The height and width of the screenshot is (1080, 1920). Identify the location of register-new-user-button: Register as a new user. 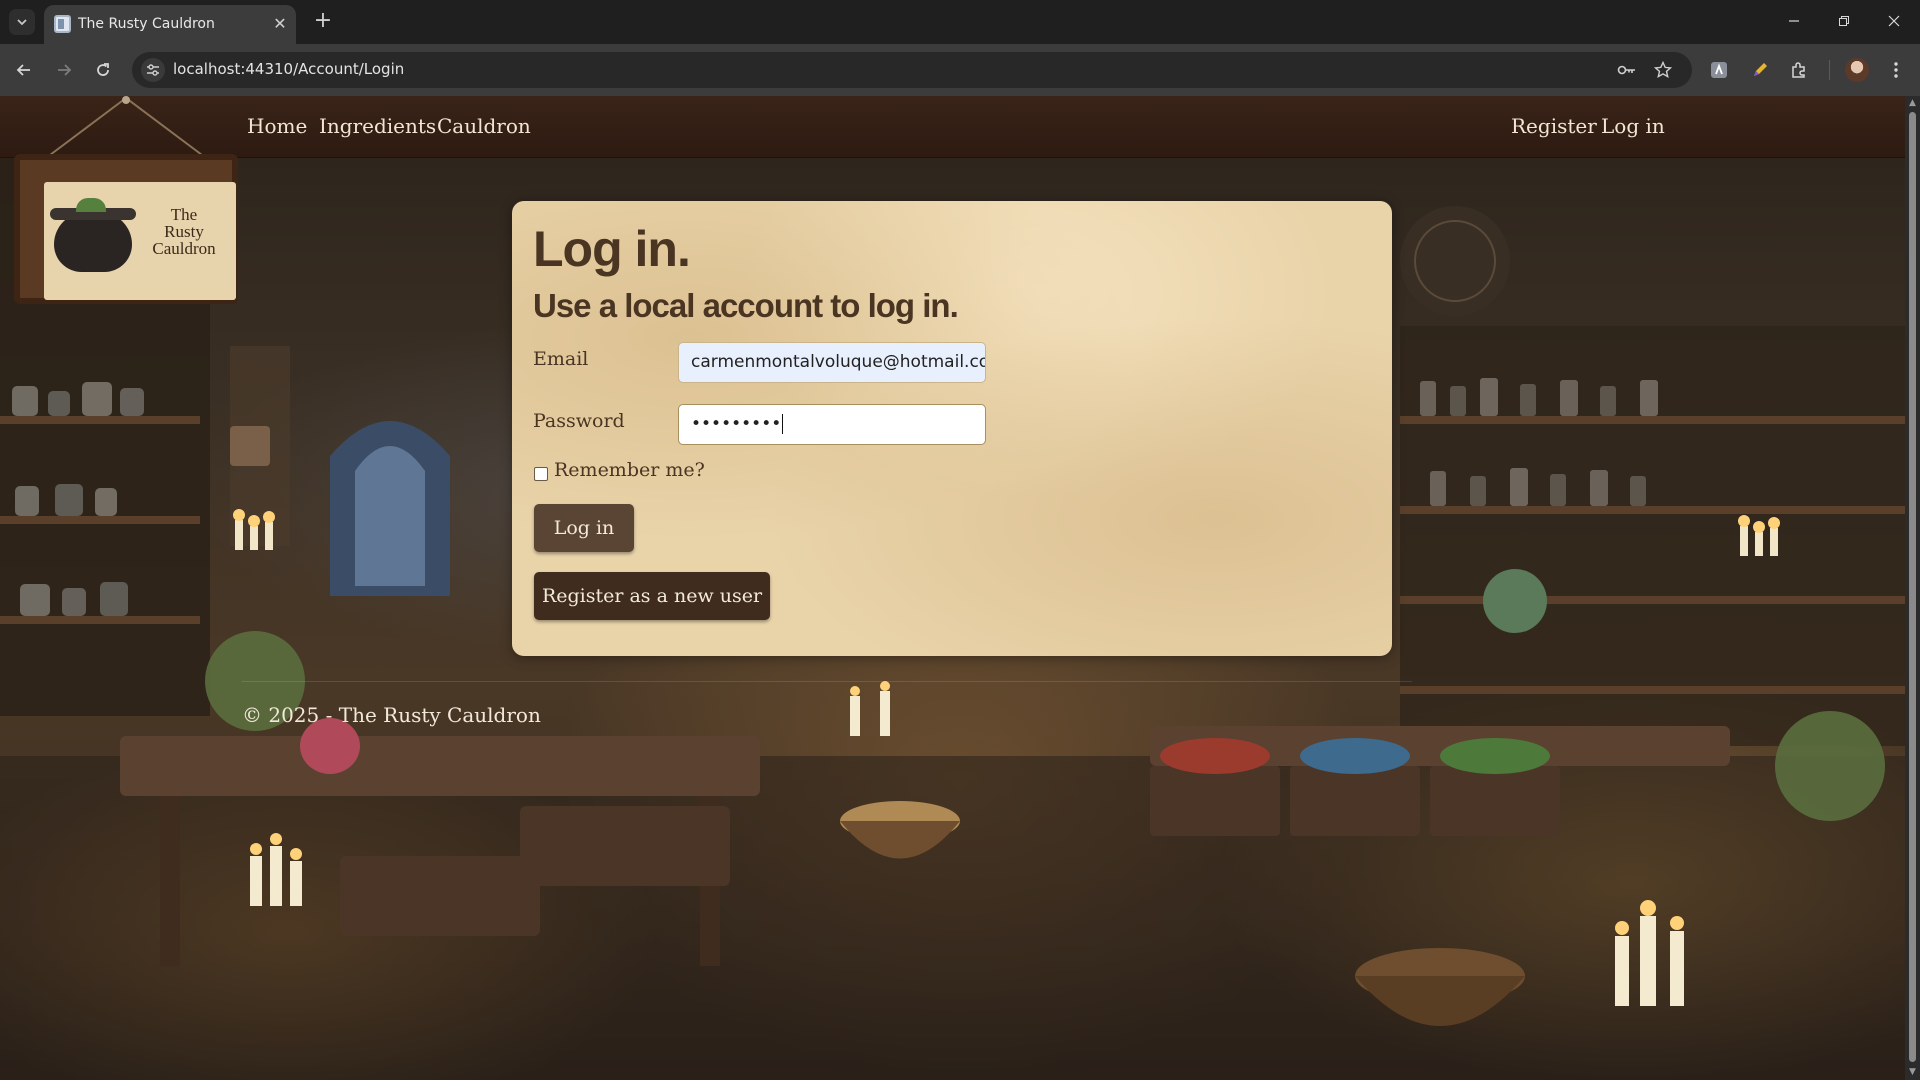
(652, 596).